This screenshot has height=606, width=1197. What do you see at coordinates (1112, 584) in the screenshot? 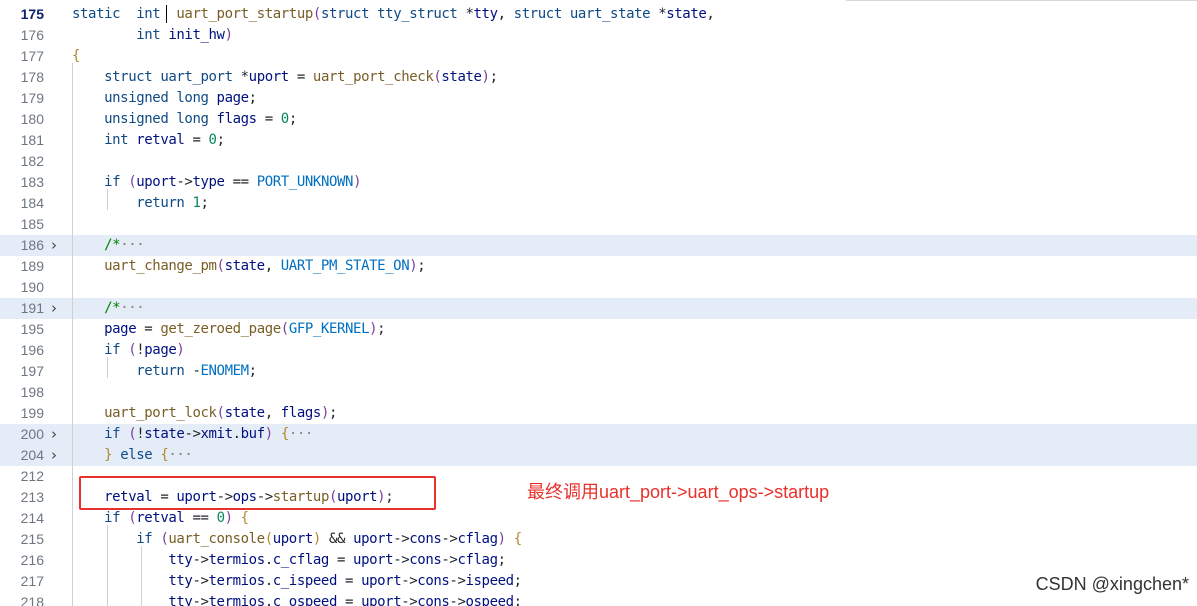
I see `watermark: CSDN @xingchen*` at bounding box center [1112, 584].